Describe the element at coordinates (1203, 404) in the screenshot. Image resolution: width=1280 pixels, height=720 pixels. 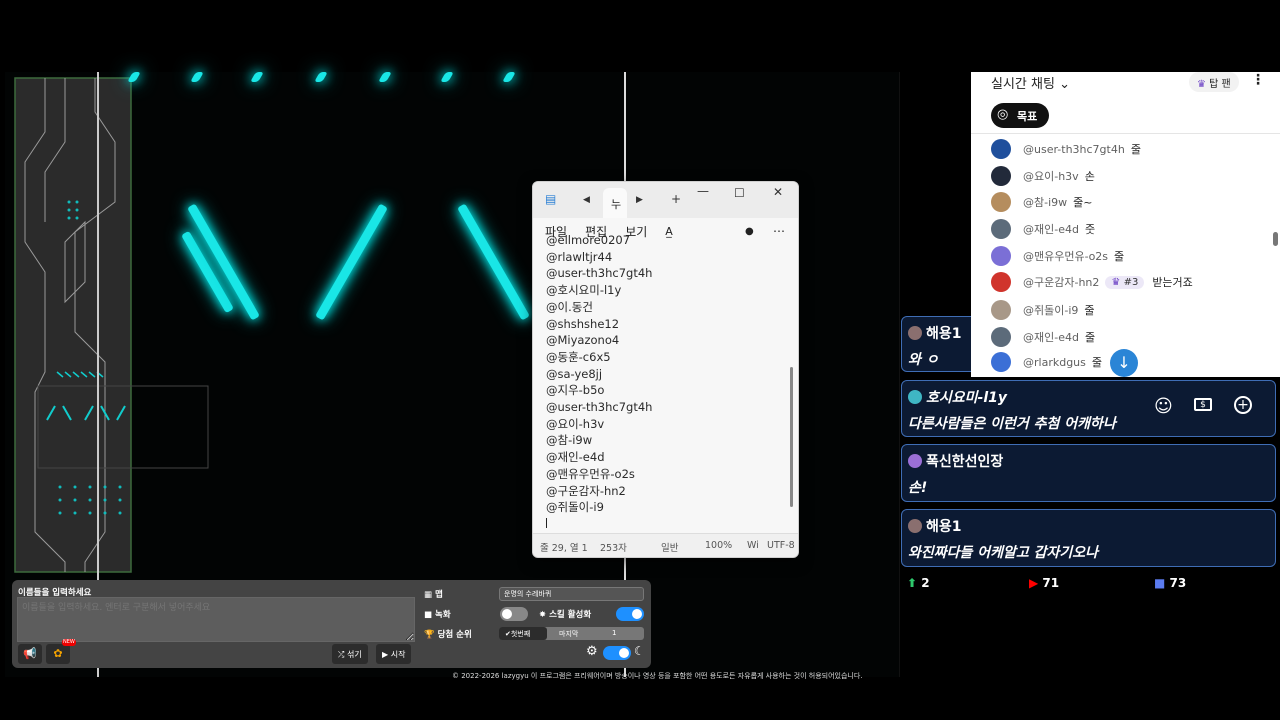
I see `super-chat-icon: $` at that location.